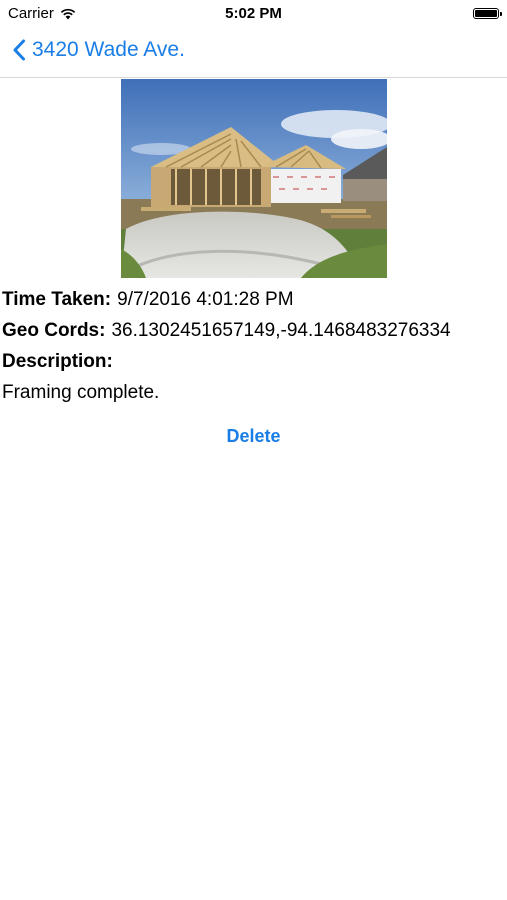  What do you see at coordinates (108, 49) in the screenshot?
I see `back-button-label: 3420 Wade Ave.` at bounding box center [108, 49].